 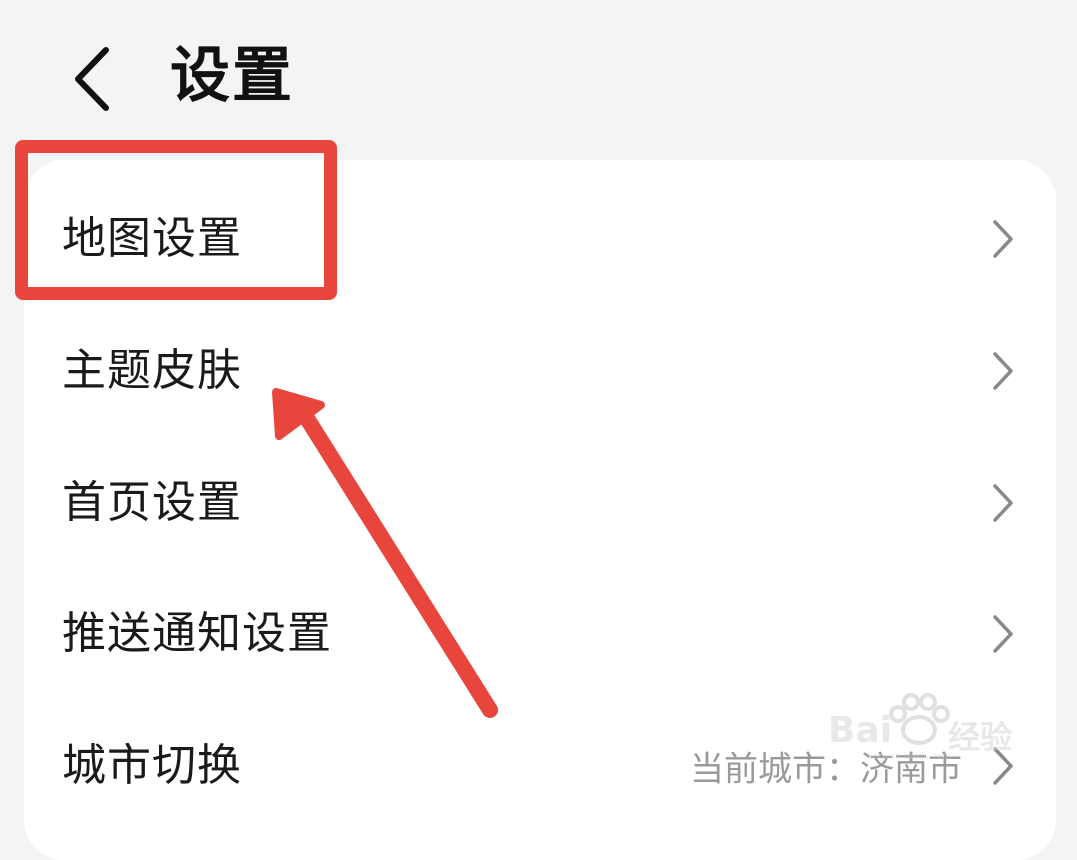 I want to click on row-label: 首页设置, so click(x=152, y=502).